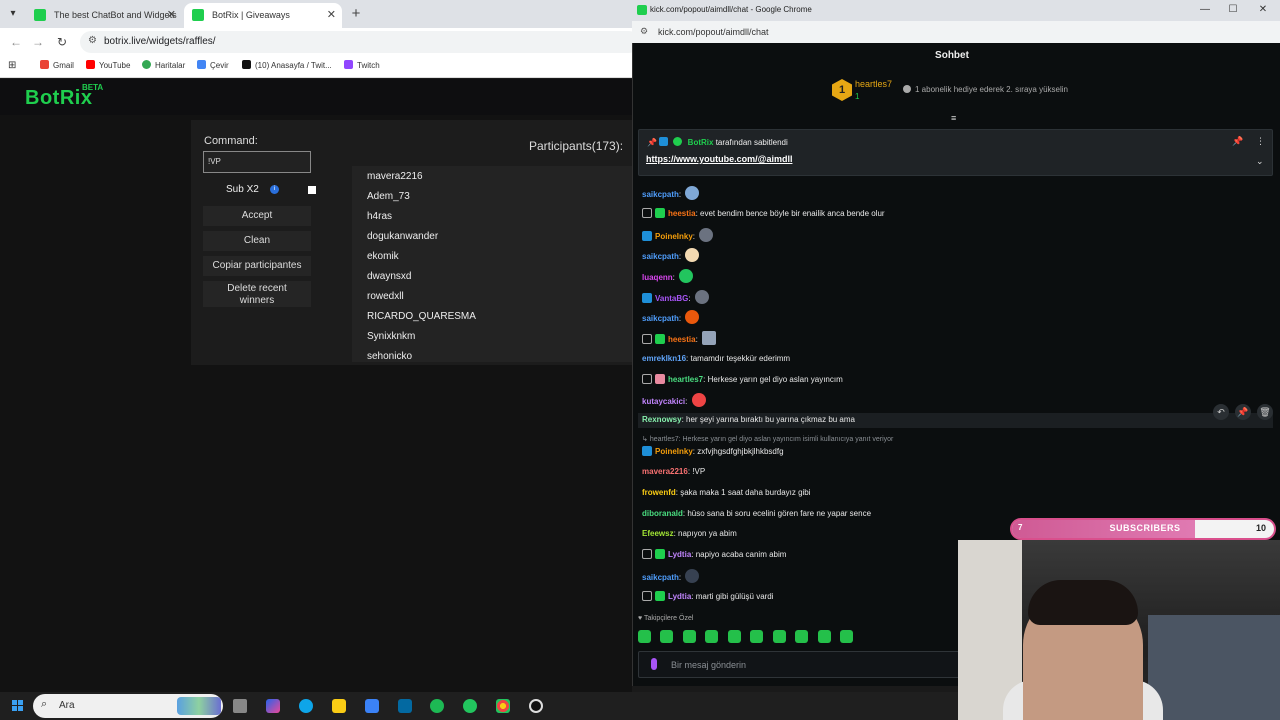 The height and width of the screenshot is (720, 1280). Describe the element at coordinates (1263, 9) in the screenshot. I see `close-window-icon: ✕` at that location.